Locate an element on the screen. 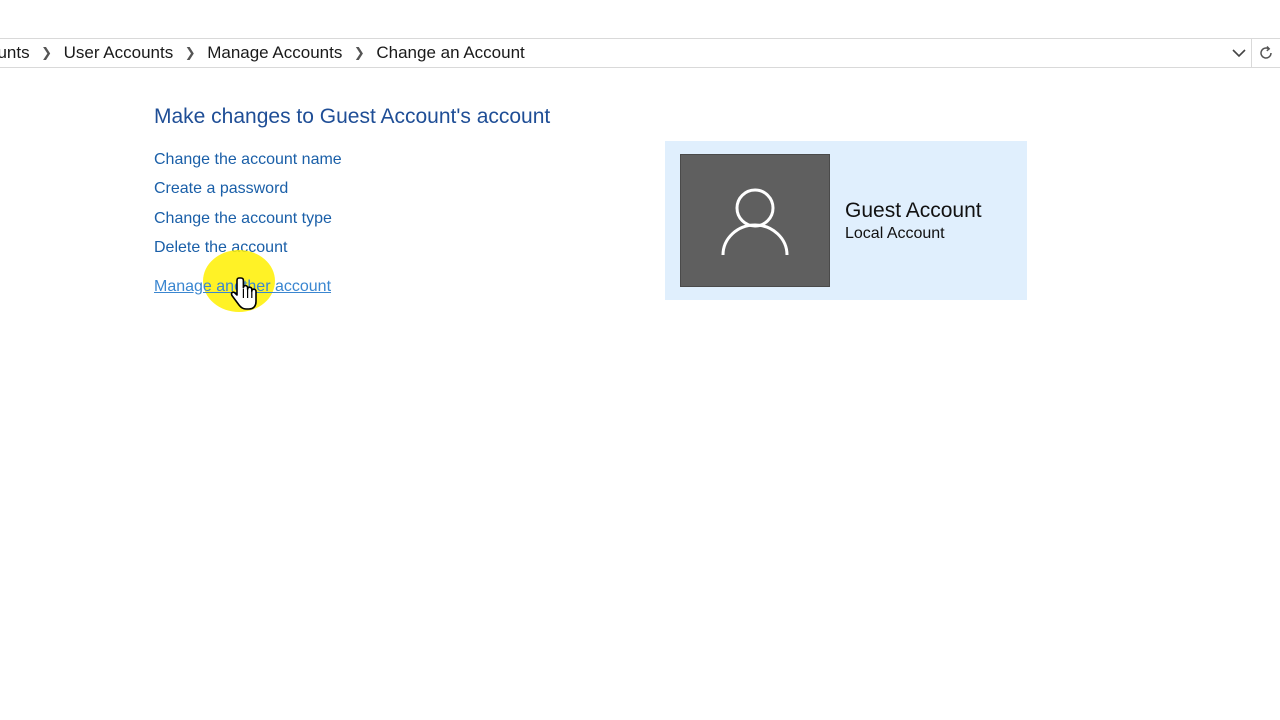  manage-another-account-link: Manage another account is located at coordinates (242, 287).